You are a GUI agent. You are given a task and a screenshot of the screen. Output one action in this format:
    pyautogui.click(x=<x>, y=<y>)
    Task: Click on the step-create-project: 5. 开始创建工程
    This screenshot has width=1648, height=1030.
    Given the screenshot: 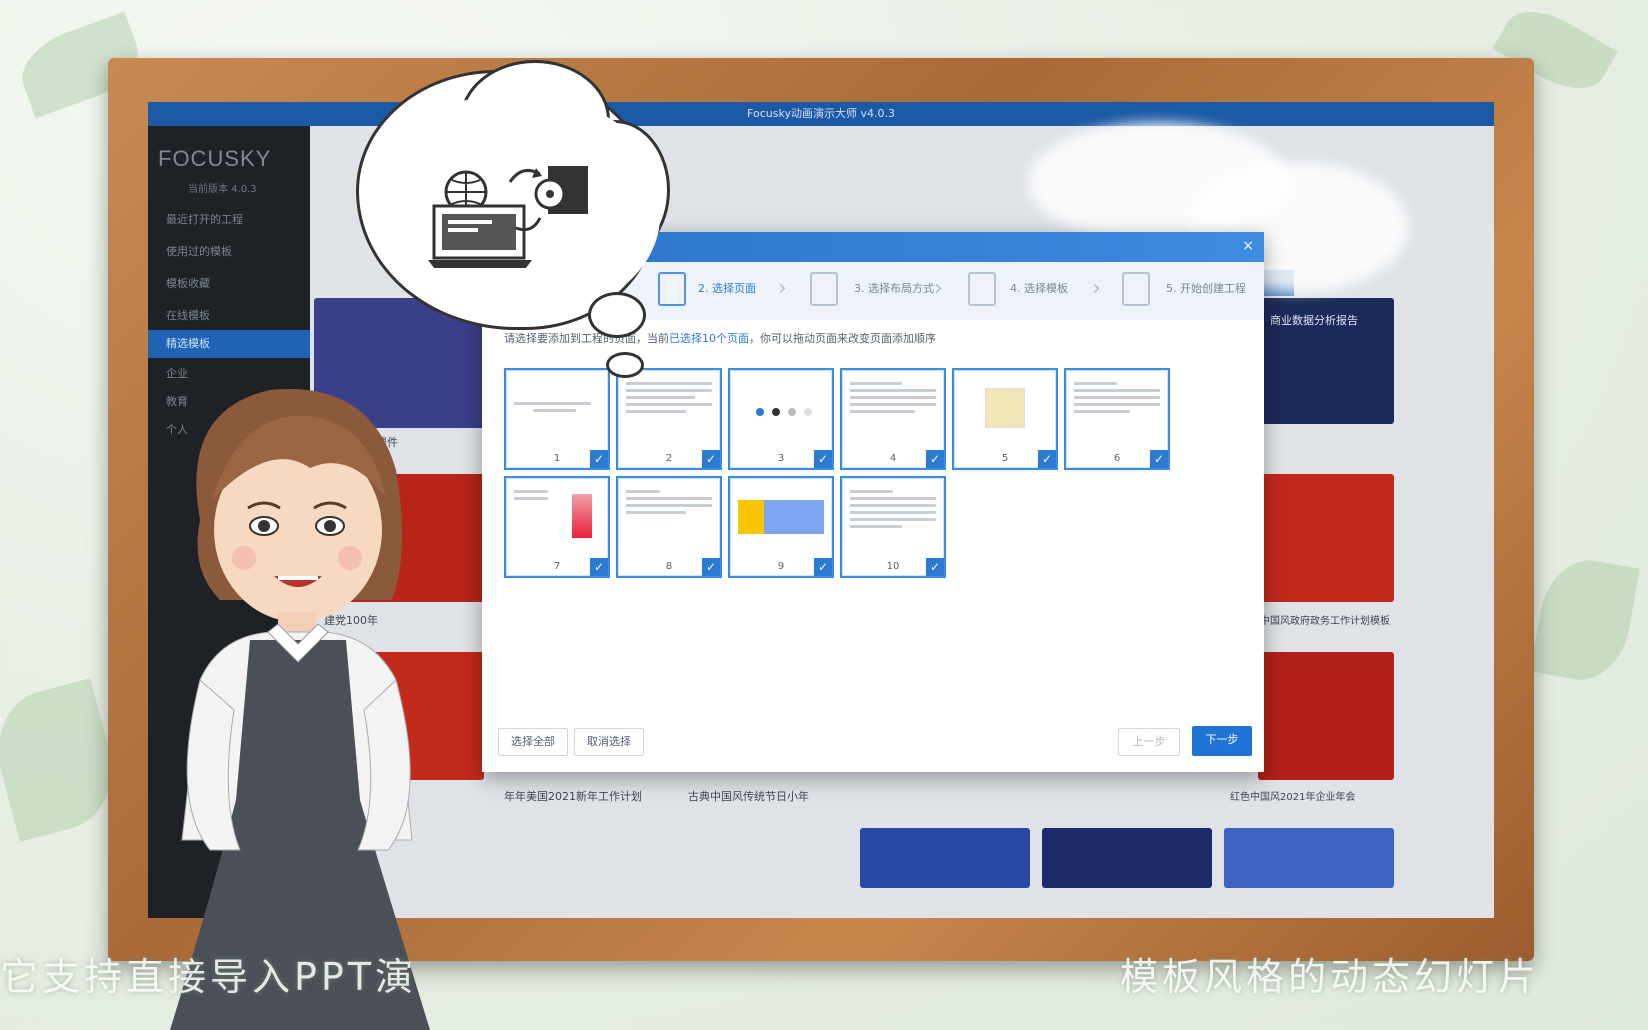 What is the action you would take?
    pyautogui.click(x=1206, y=288)
    